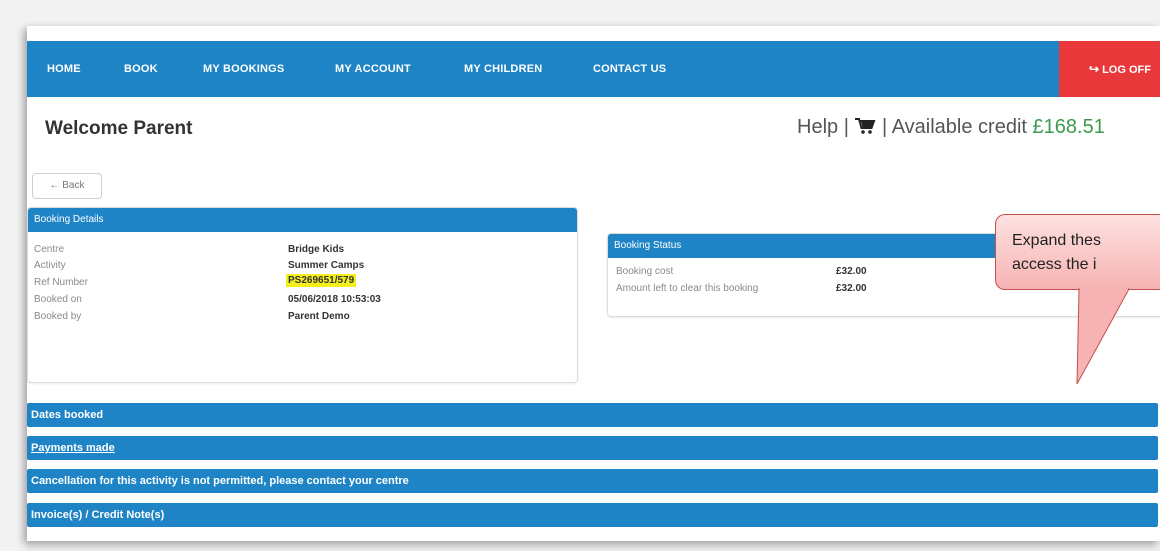  What do you see at coordinates (67, 186) in the screenshot?
I see `back-button: ← Back` at bounding box center [67, 186].